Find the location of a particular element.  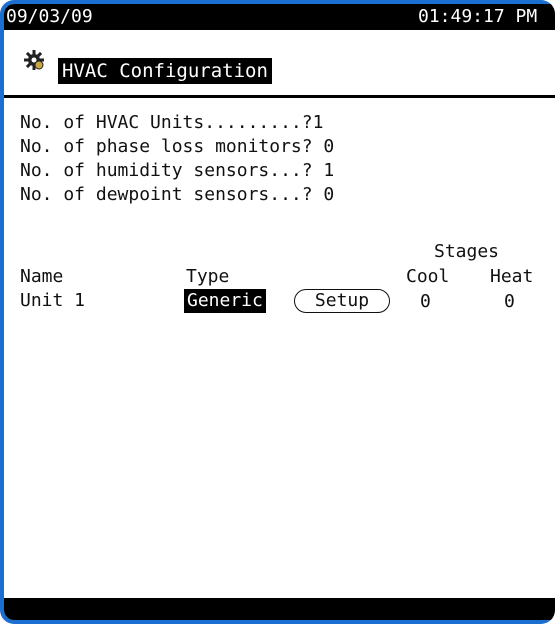

gear-icon is located at coordinates (34, 60).